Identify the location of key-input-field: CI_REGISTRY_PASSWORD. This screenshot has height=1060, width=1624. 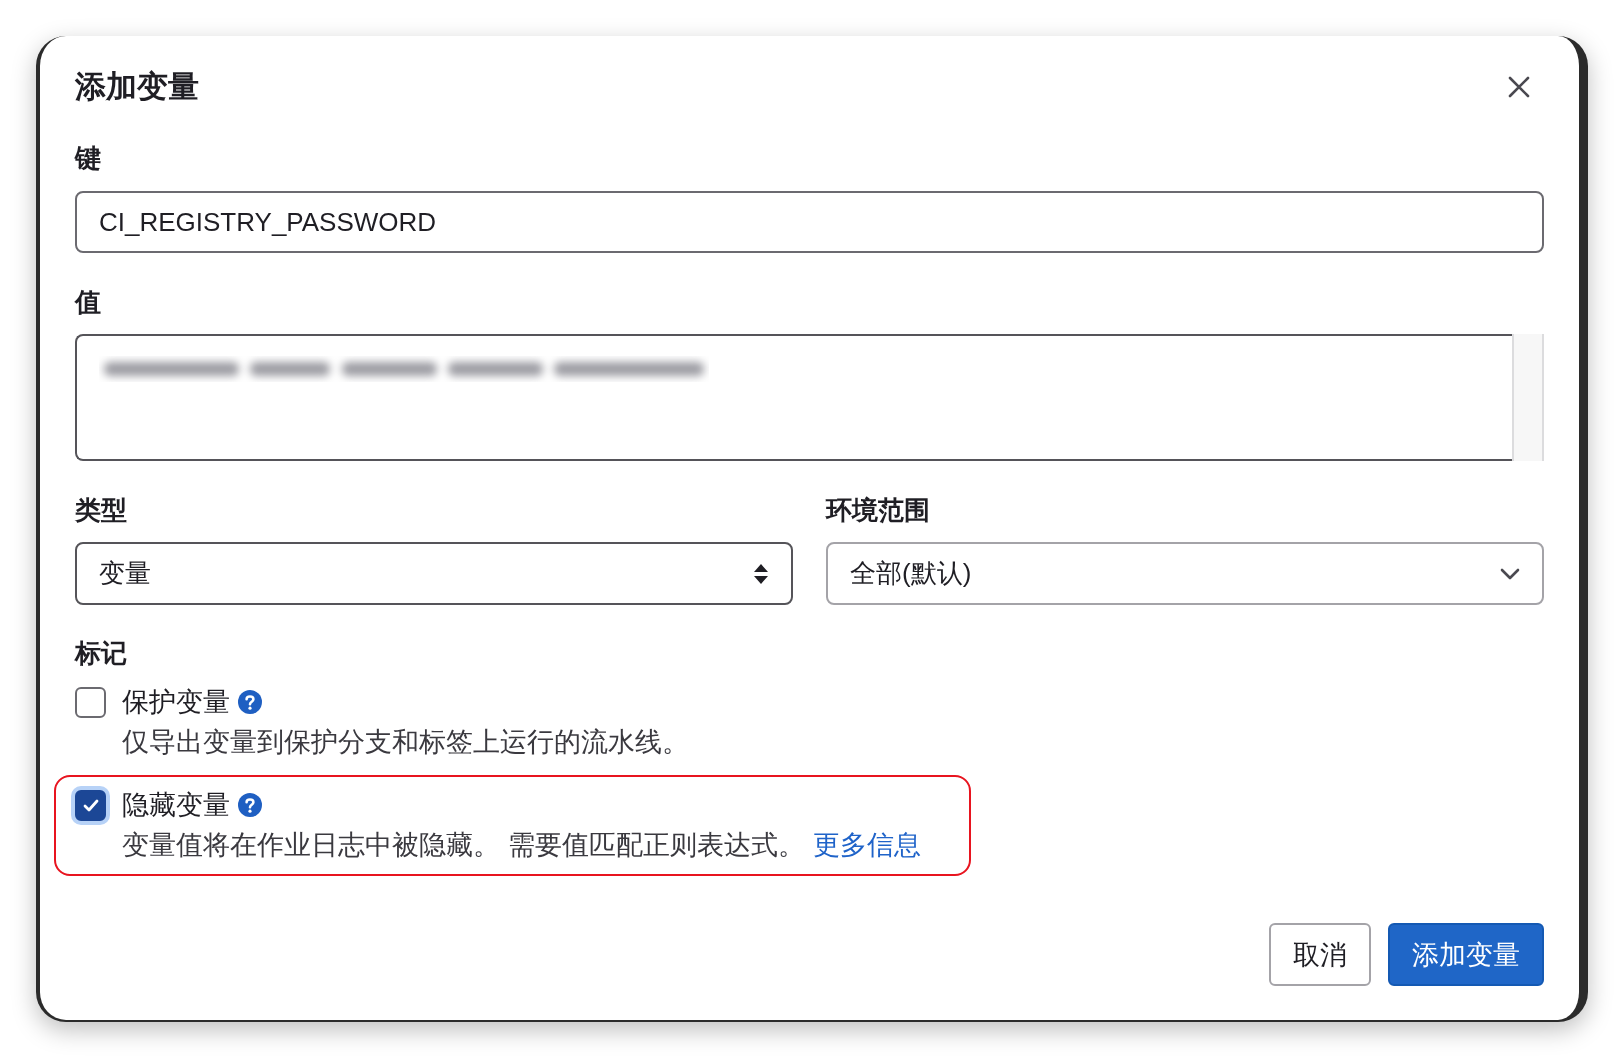
(809, 222).